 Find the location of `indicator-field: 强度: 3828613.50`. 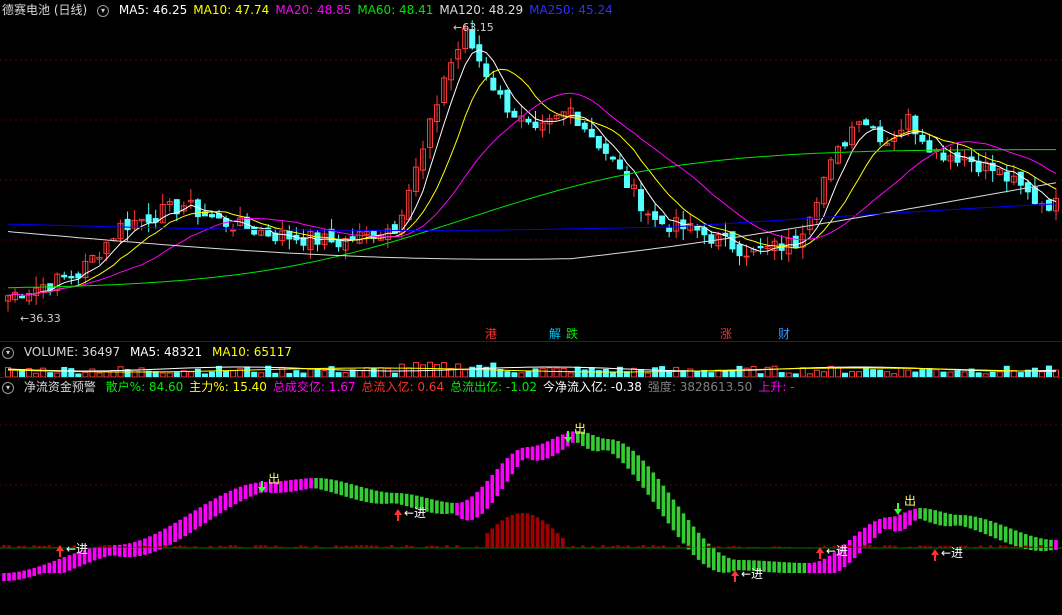

indicator-field: 强度: 3828613.50 is located at coordinates (700, 387).